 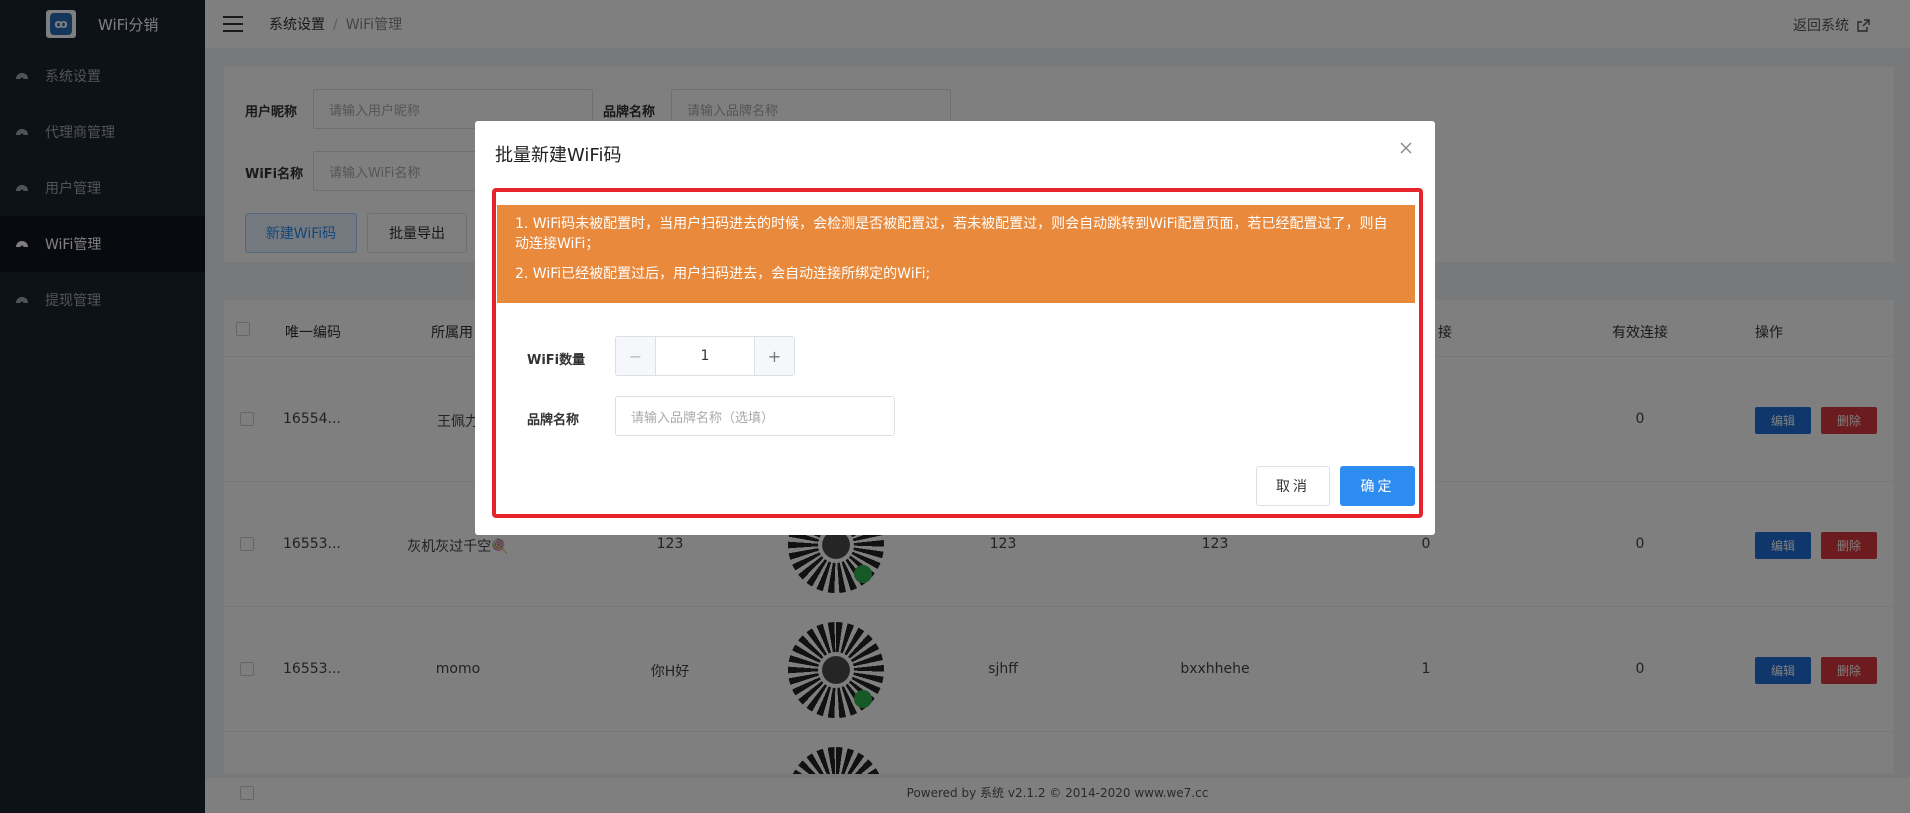 What do you see at coordinates (1406, 148) in the screenshot?
I see `close-icon` at bounding box center [1406, 148].